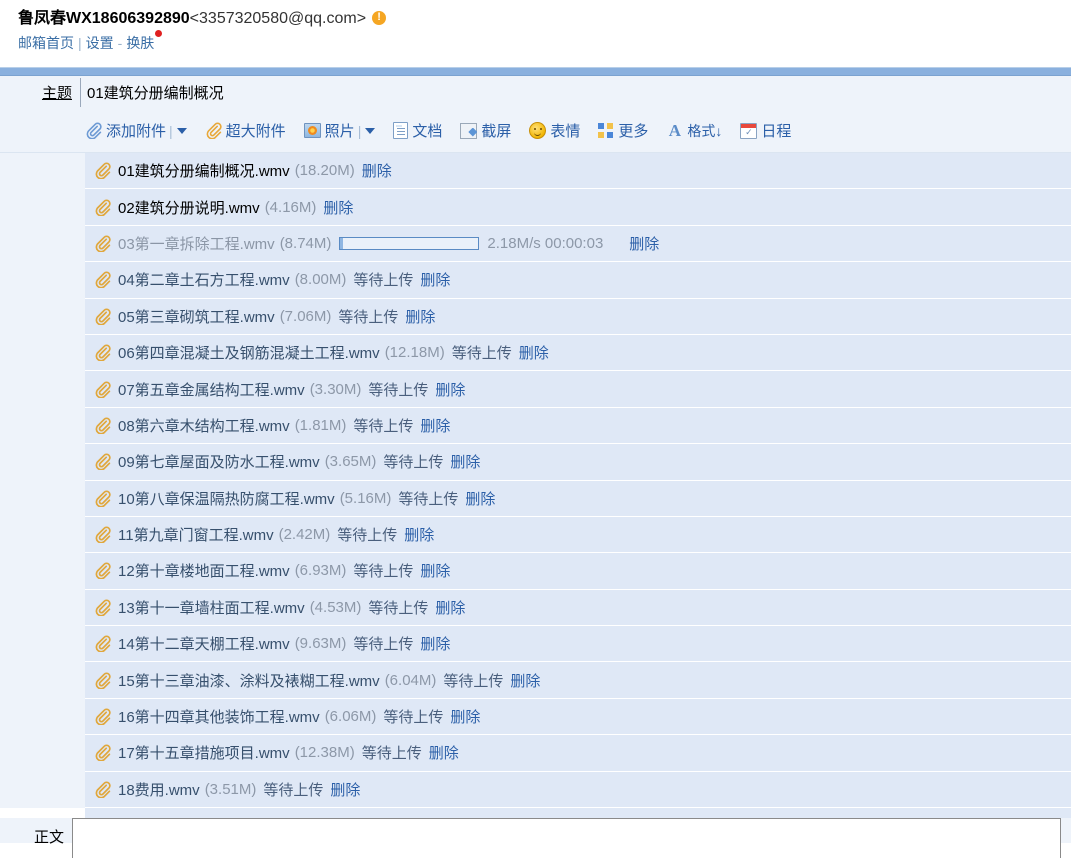 The image size is (1071, 858). What do you see at coordinates (570, 92) in the screenshot?
I see `subject-input` at bounding box center [570, 92].